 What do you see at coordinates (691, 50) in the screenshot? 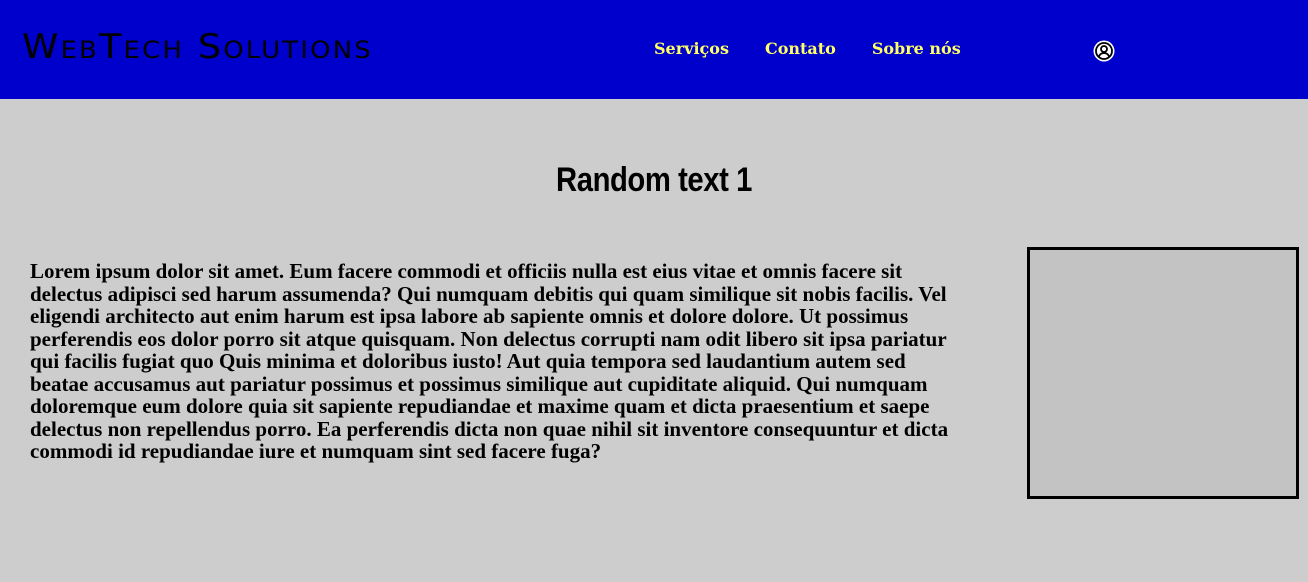
I see `nav-link-servicos: Serviços` at bounding box center [691, 50].